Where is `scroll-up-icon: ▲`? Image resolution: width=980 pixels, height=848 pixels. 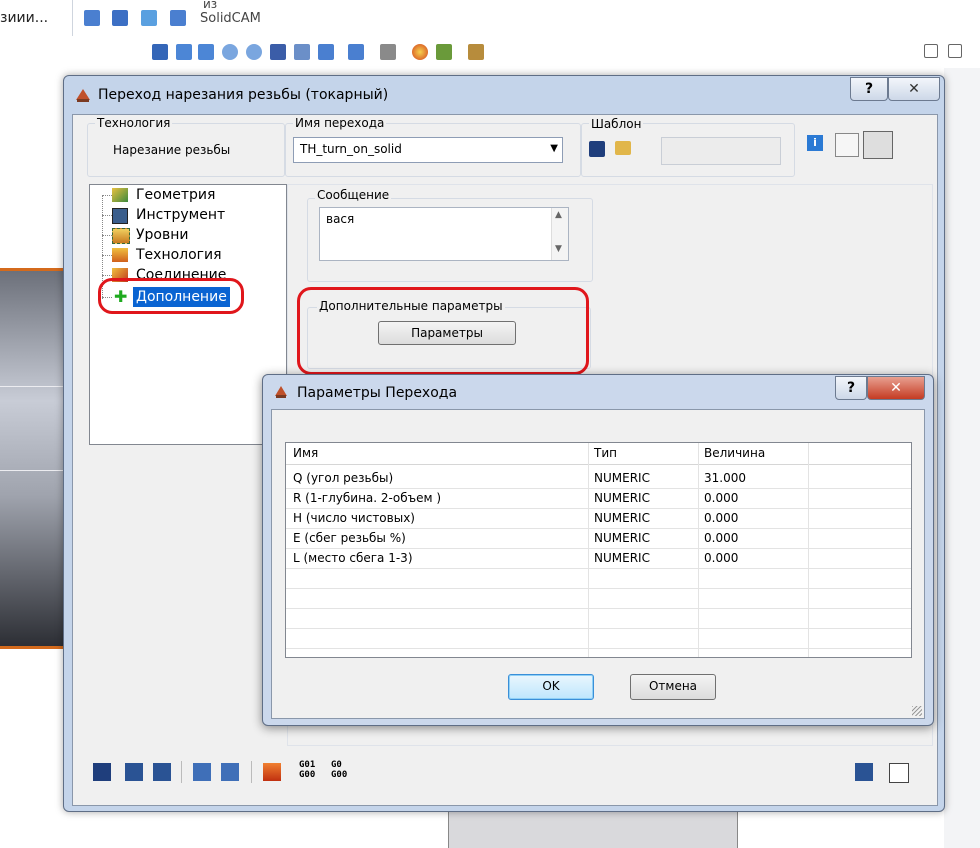
scroll-up-icon: ▲ is located at coordinates (558, 215).